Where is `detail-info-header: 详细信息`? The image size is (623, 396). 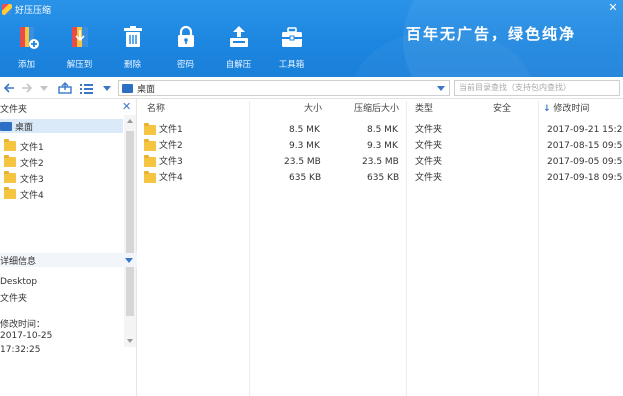
detail-info-header: 详细信息 is located at coordinates (68, 260).